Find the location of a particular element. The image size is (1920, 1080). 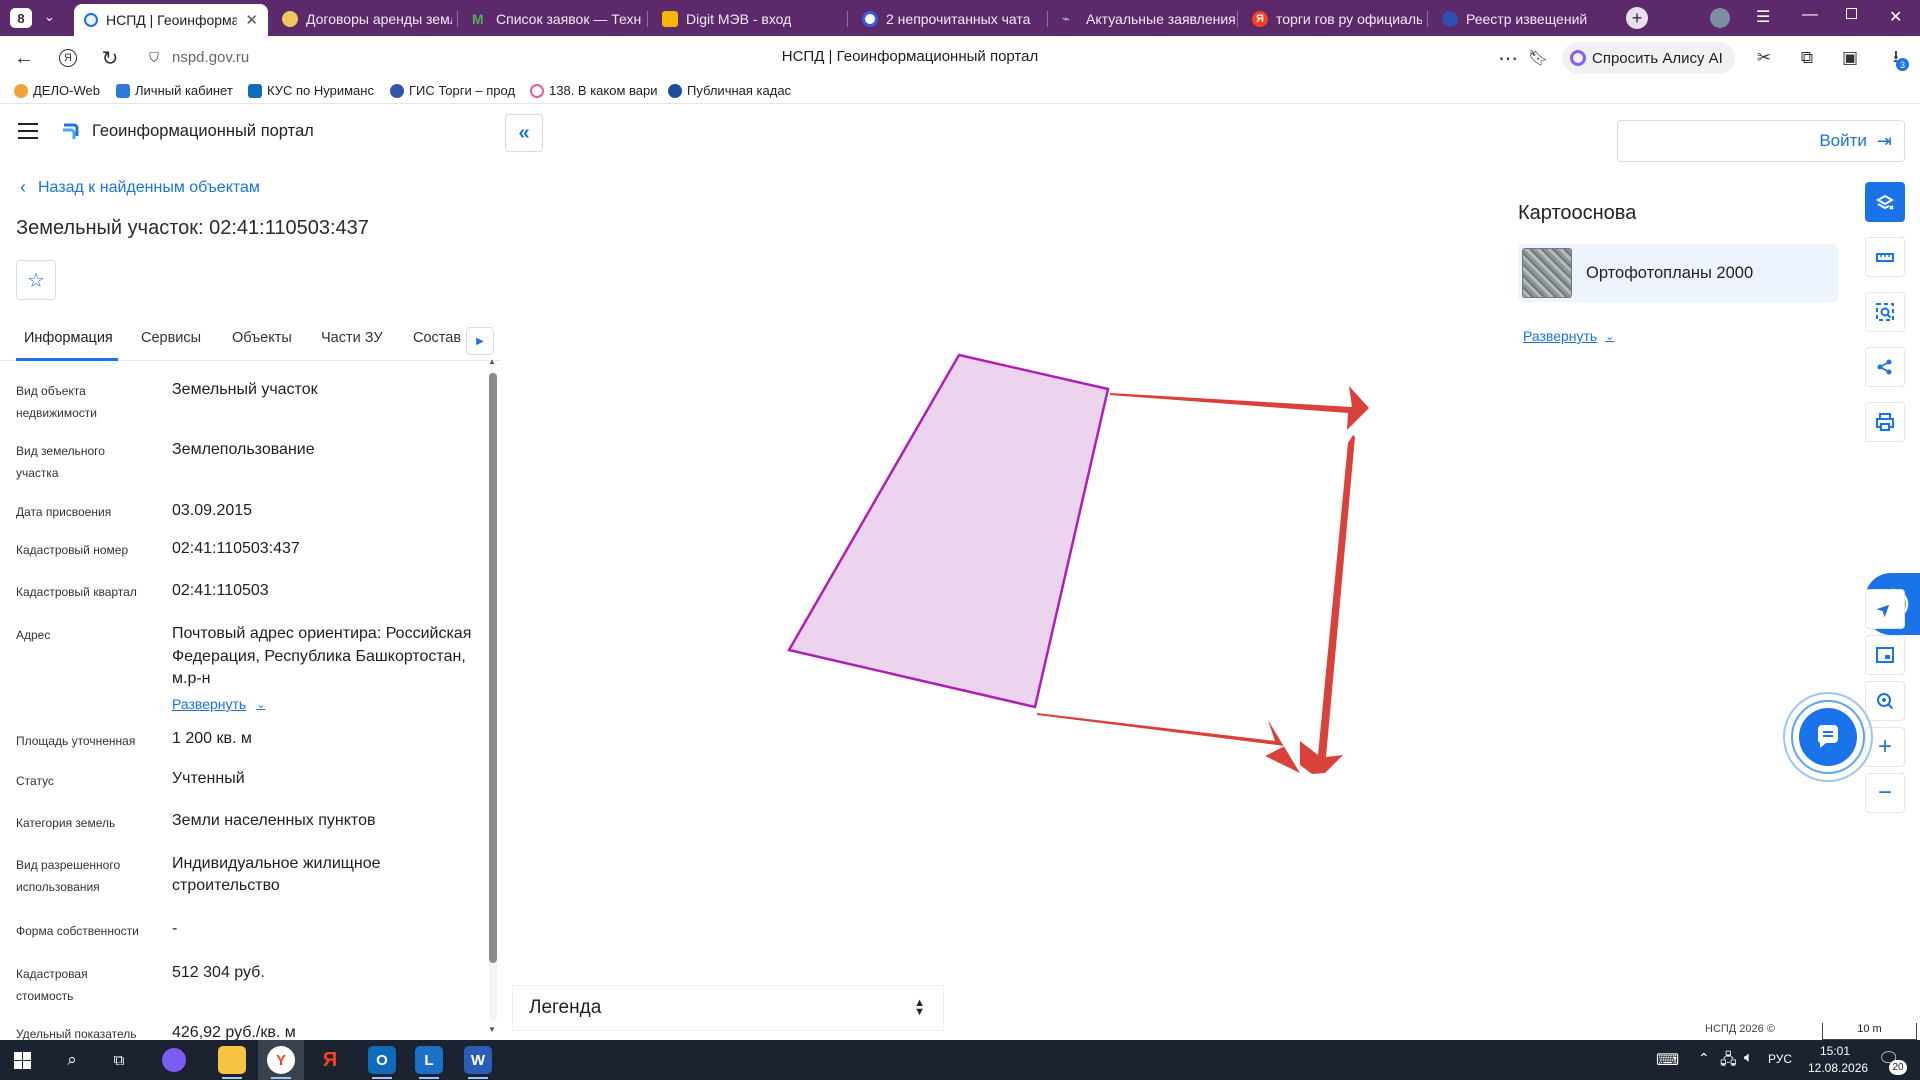

print-button is located at coordinates (1885, 422).